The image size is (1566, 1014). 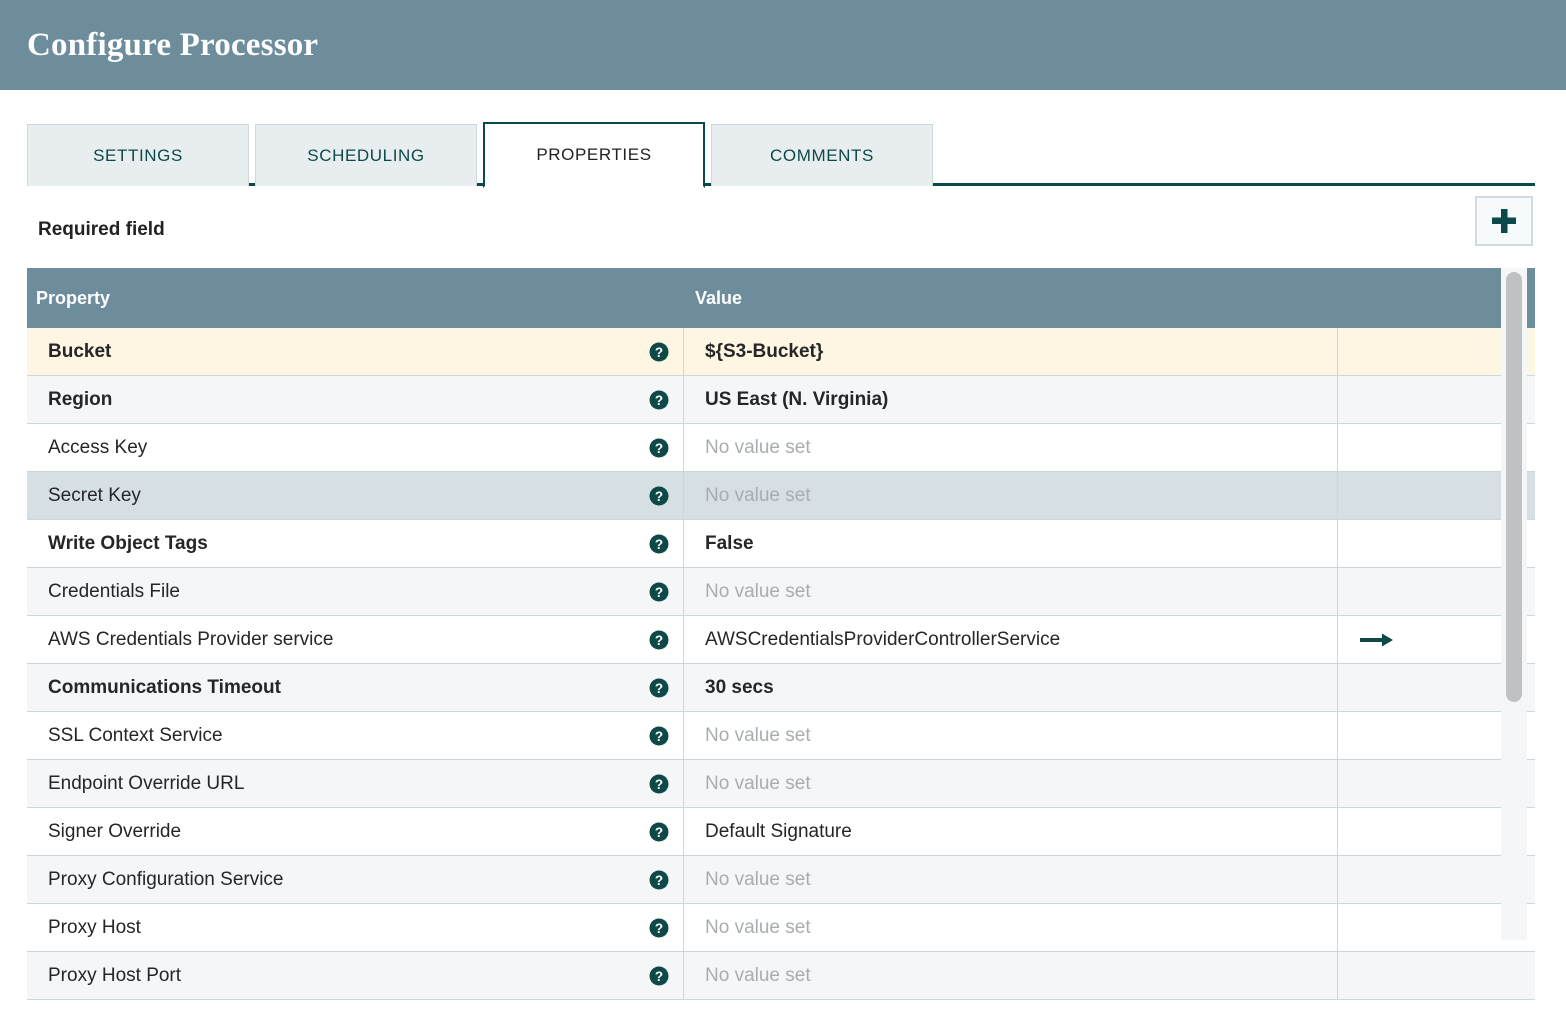 I want to click on table-row: Proxy Host Port? No value set, so click(x=781, y=976).